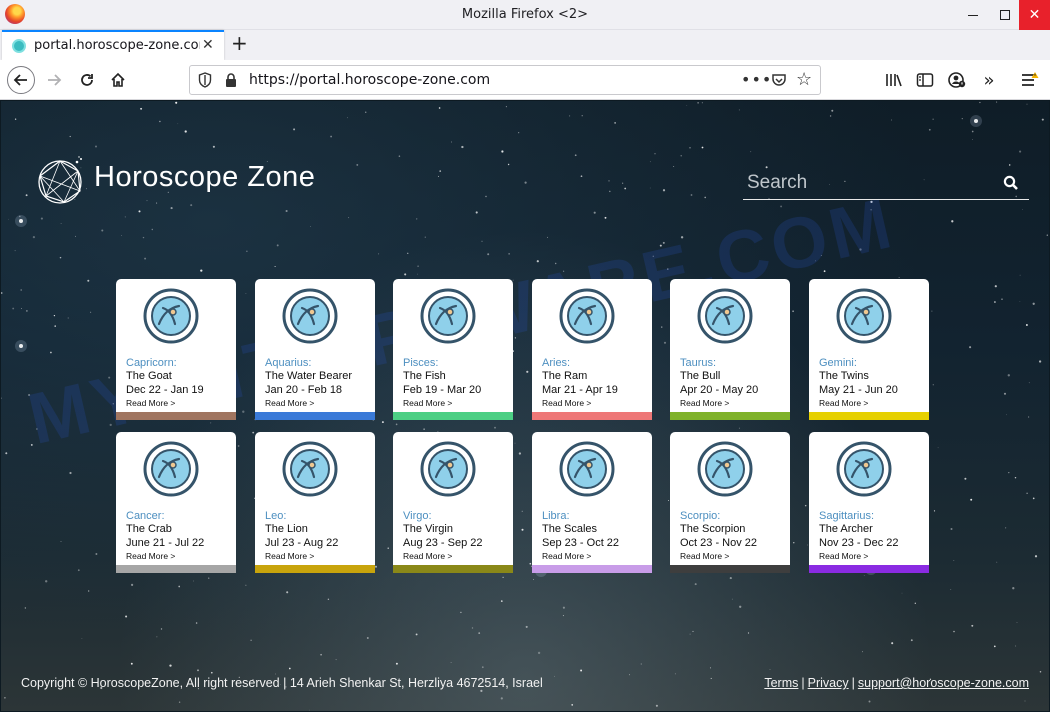 The height and width of the screenshot is (712, 1050). What do you see at coordinates (700, 376) in the screenshot?
I see `zodiac-sign-nickname: The Bull` at bounding box center [700, 376].